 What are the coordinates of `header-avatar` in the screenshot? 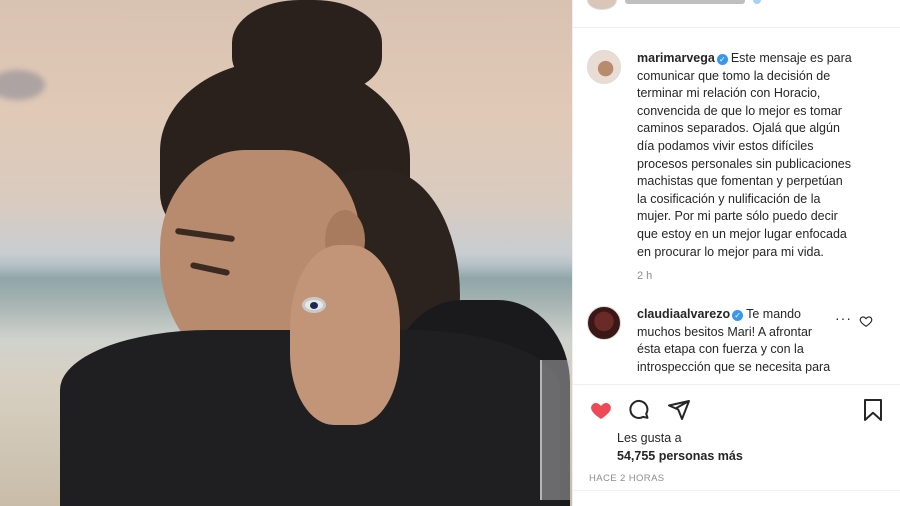 It's located at (602, 5).